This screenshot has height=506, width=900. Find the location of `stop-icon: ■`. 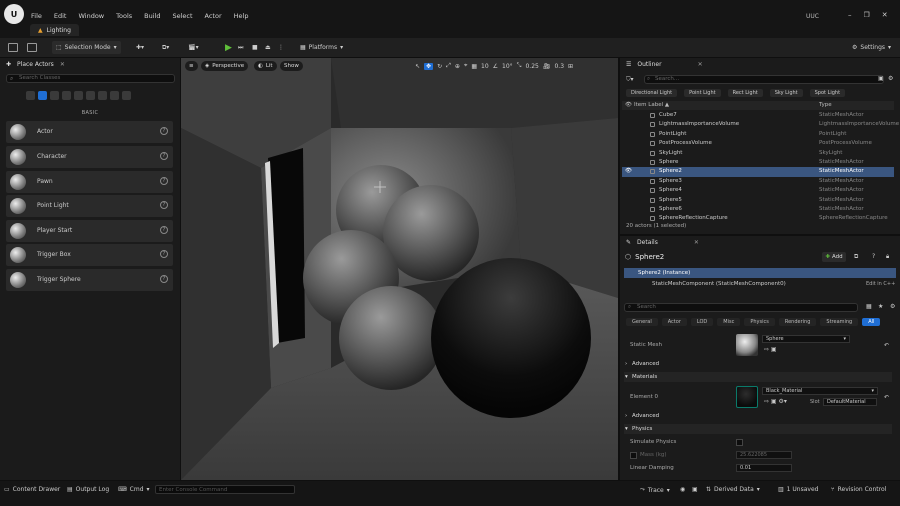

stop-icon: ■ is located at coordinates (255, 47).